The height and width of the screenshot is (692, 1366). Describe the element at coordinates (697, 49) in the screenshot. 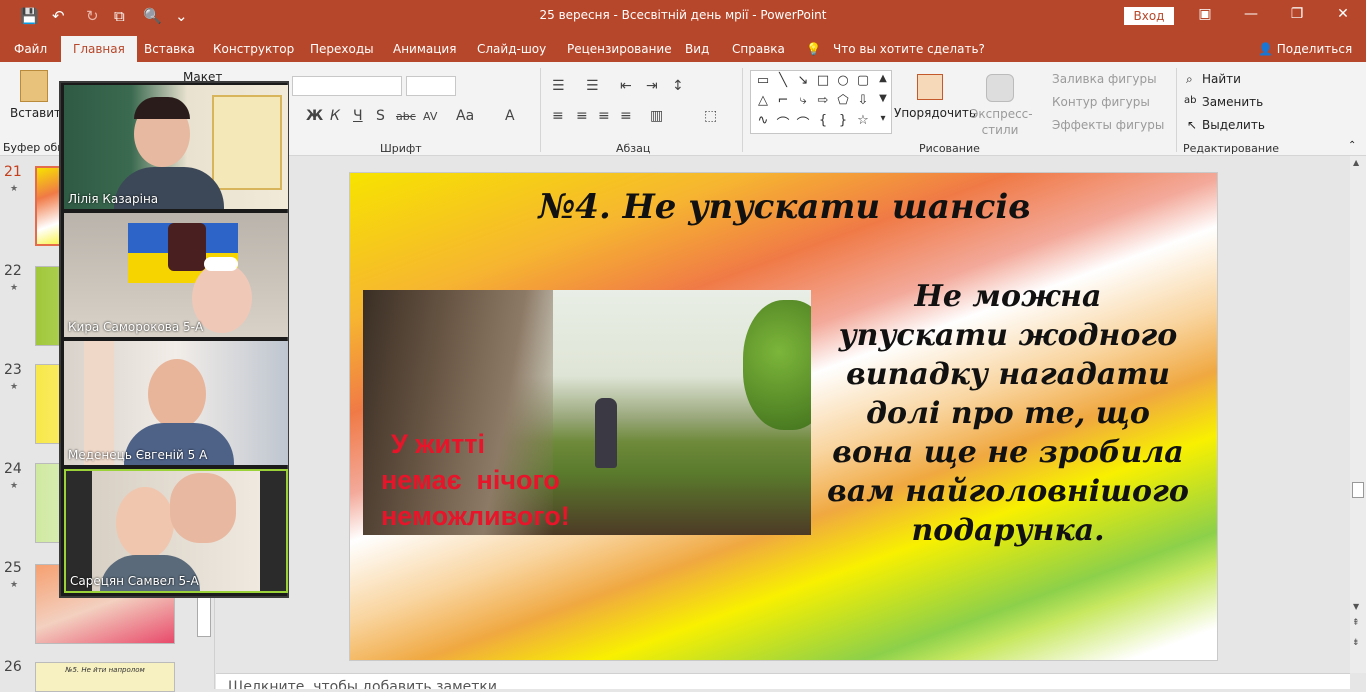

I see `tab-view: Вид` at that location.